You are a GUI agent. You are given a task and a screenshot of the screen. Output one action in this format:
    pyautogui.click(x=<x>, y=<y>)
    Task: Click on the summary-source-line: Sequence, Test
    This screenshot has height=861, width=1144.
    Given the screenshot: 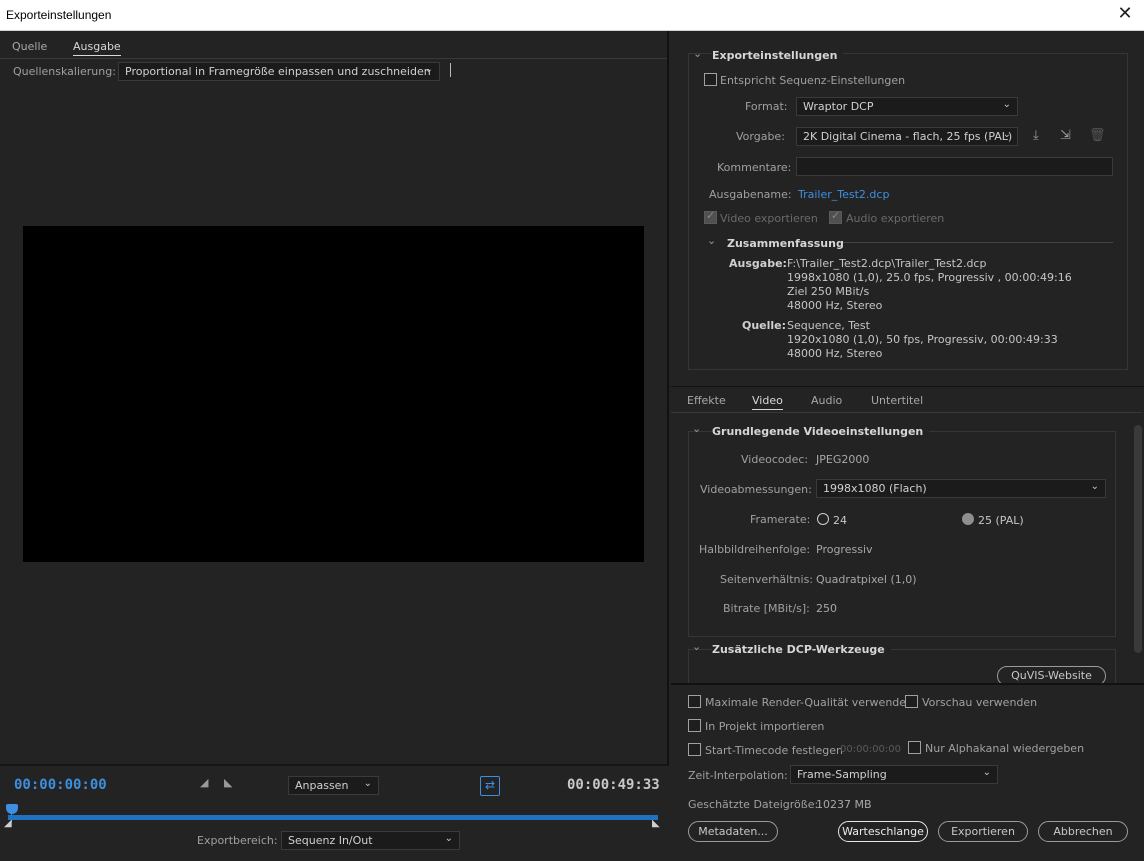 What is the action you would take?
    pyautogui.click(x=828, y=325)
    